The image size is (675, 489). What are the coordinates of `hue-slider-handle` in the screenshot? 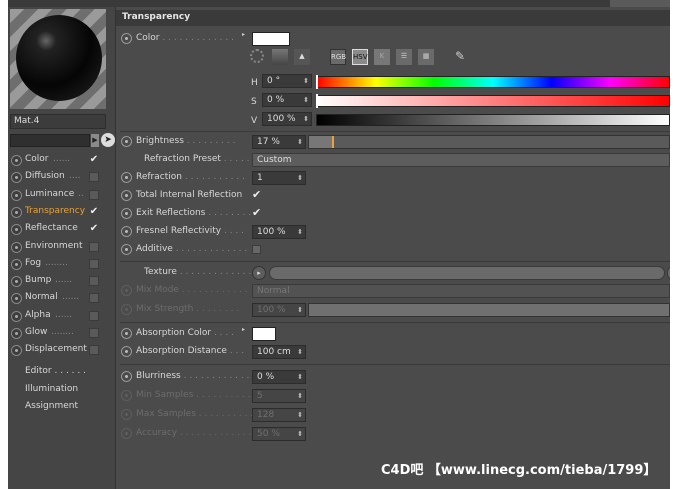 It's located at (317, 82).